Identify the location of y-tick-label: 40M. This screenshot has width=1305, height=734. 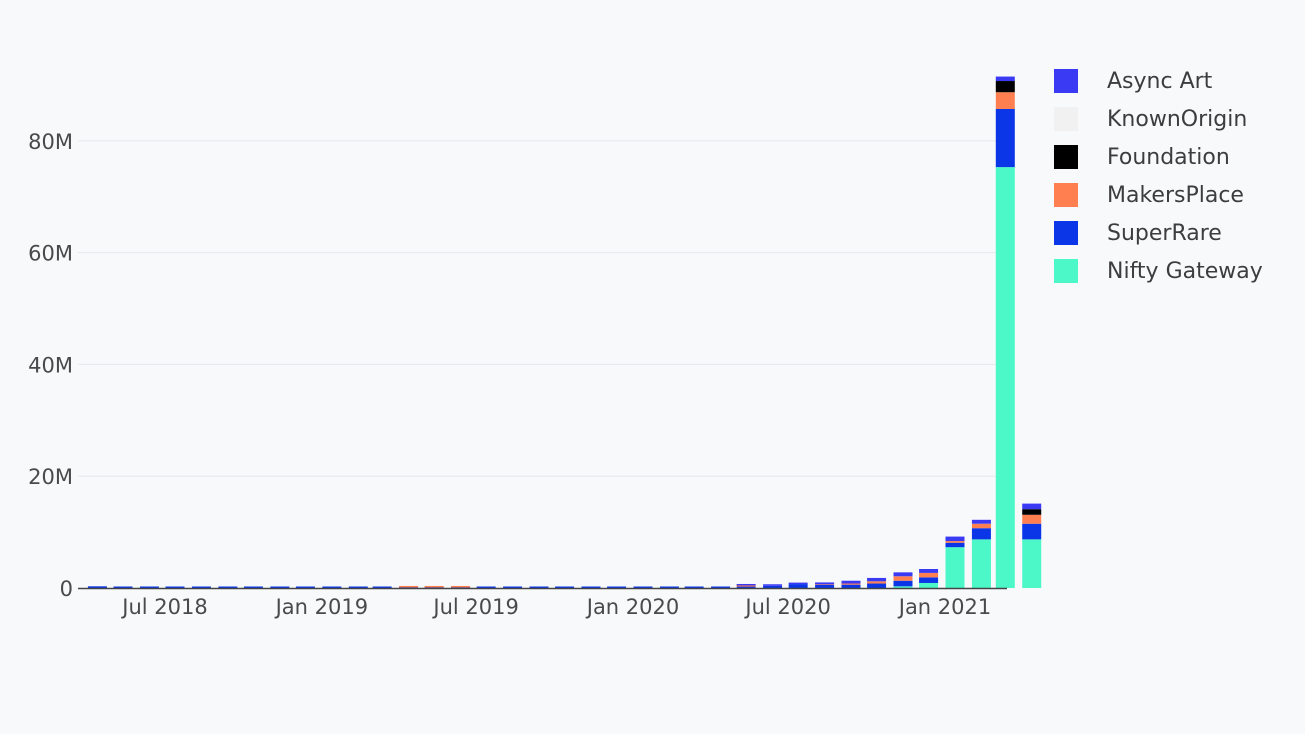
(50, 365).